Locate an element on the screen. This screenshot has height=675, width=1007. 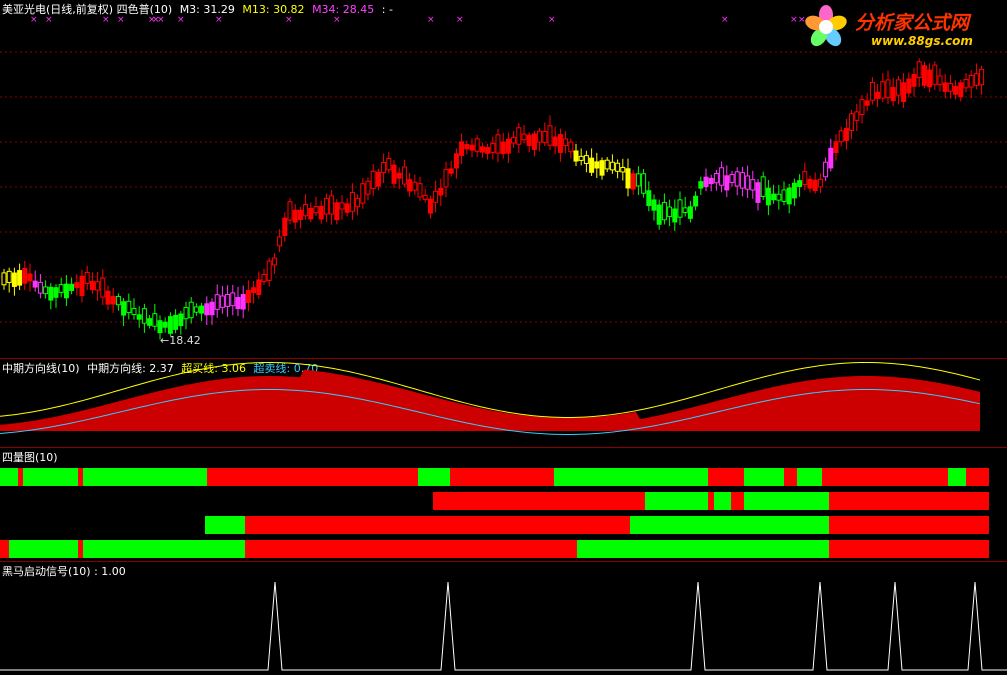
direction-area-up is located at coordinates (490, 400).